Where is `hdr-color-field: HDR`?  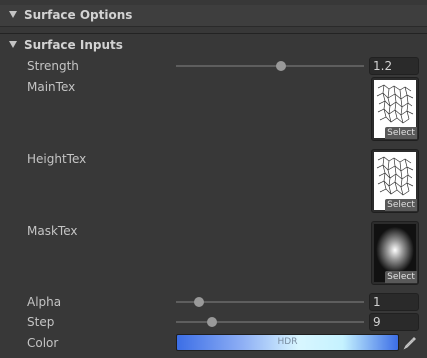
hdr-color-field: HDR is located at coordinates (287, 342).